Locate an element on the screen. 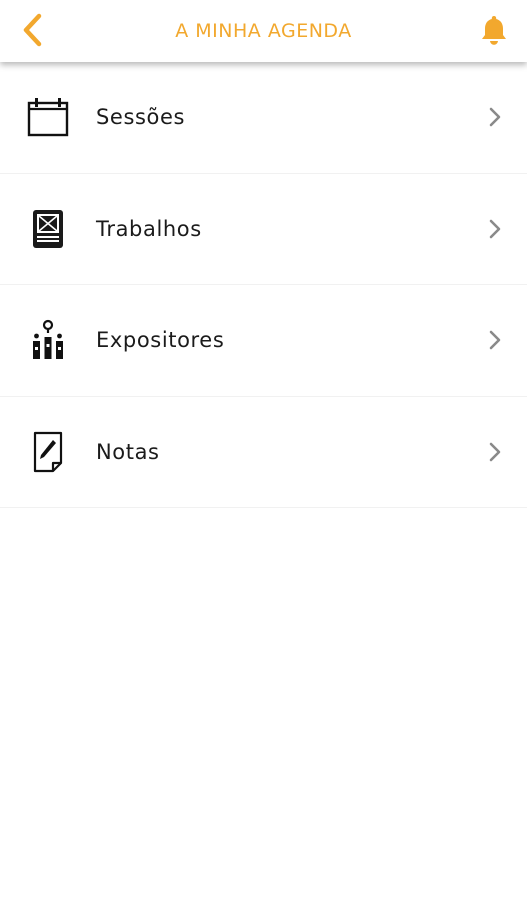  menu-item-label: Trabalhos is located at coordinates (149, 228).